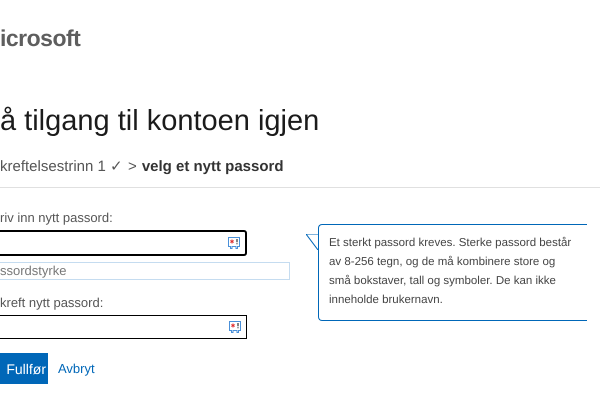  I want to click on cancel-link: Avbryt, so click(76, 368).